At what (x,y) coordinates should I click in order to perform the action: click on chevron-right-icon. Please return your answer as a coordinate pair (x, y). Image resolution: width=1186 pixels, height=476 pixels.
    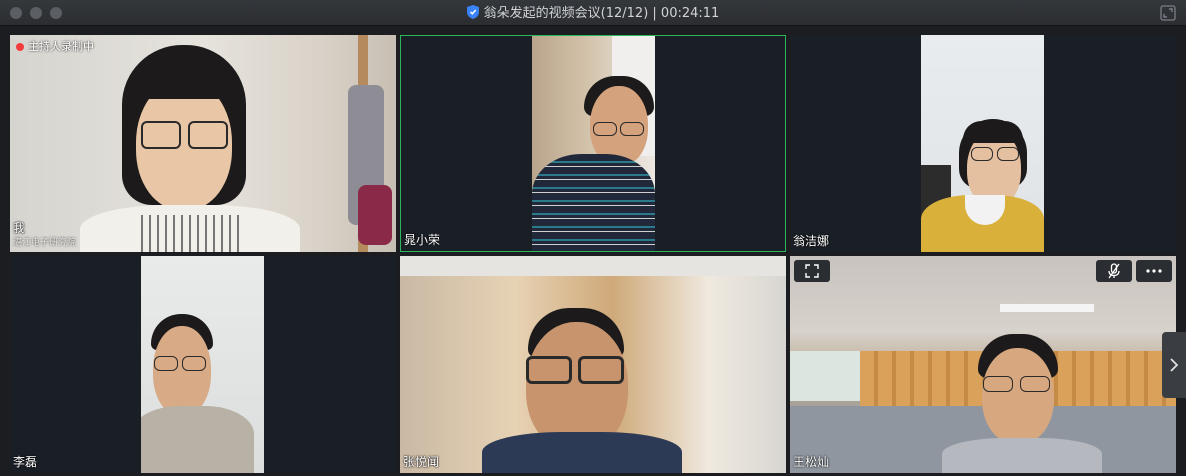
    Looking at the image, I should click on (1174, 365).